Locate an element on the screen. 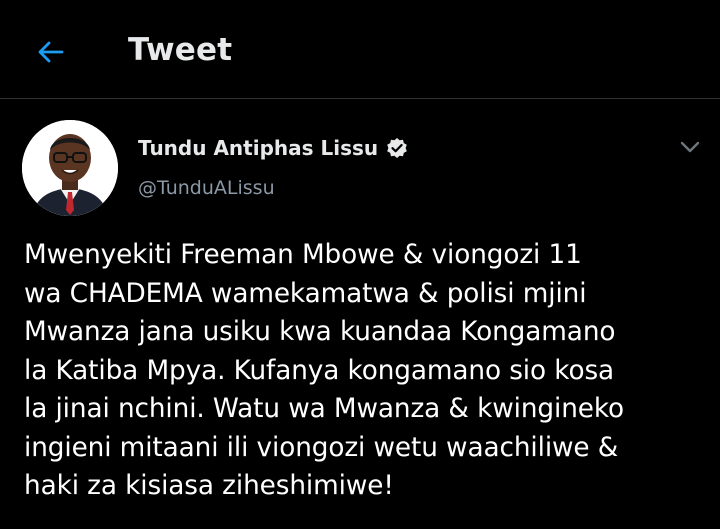 This screenshot has height=529, width=720. author-handle: @TunduALissu is located at coordinates (206, 188).